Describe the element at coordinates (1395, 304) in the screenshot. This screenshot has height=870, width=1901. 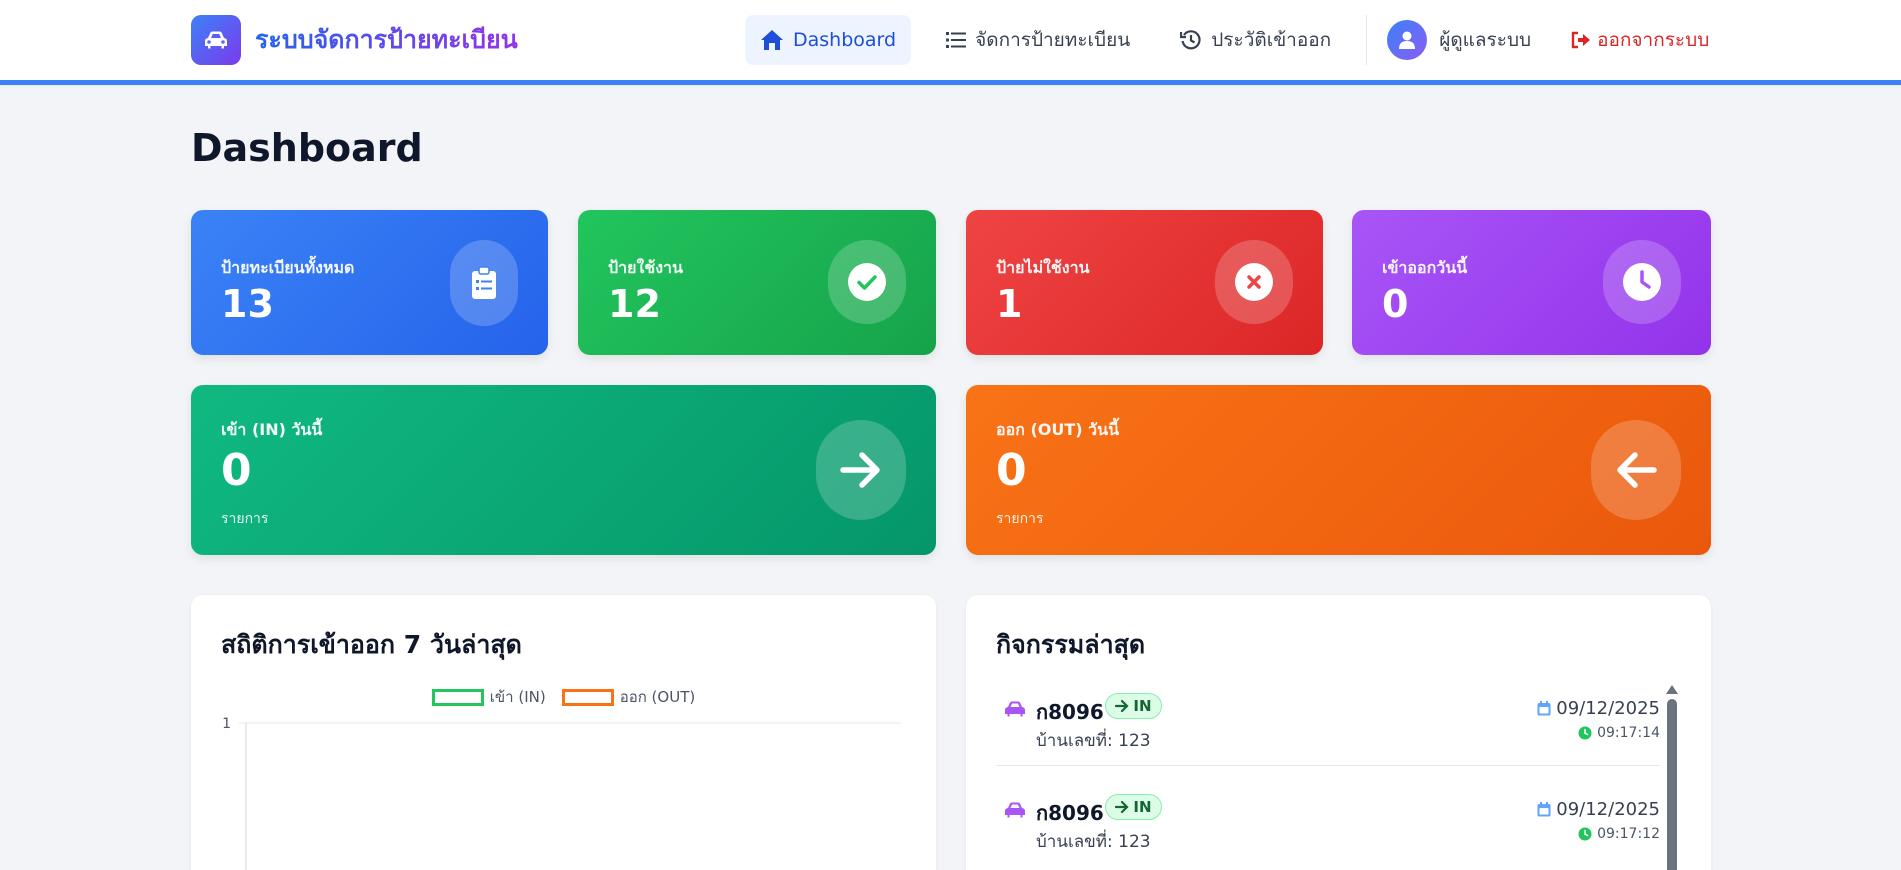
I see `stat-value: 0` at that location.